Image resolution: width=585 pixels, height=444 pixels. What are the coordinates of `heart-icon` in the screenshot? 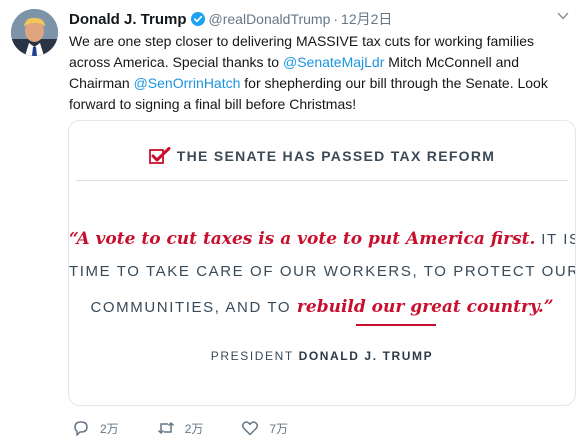 It's located at (250, 428).